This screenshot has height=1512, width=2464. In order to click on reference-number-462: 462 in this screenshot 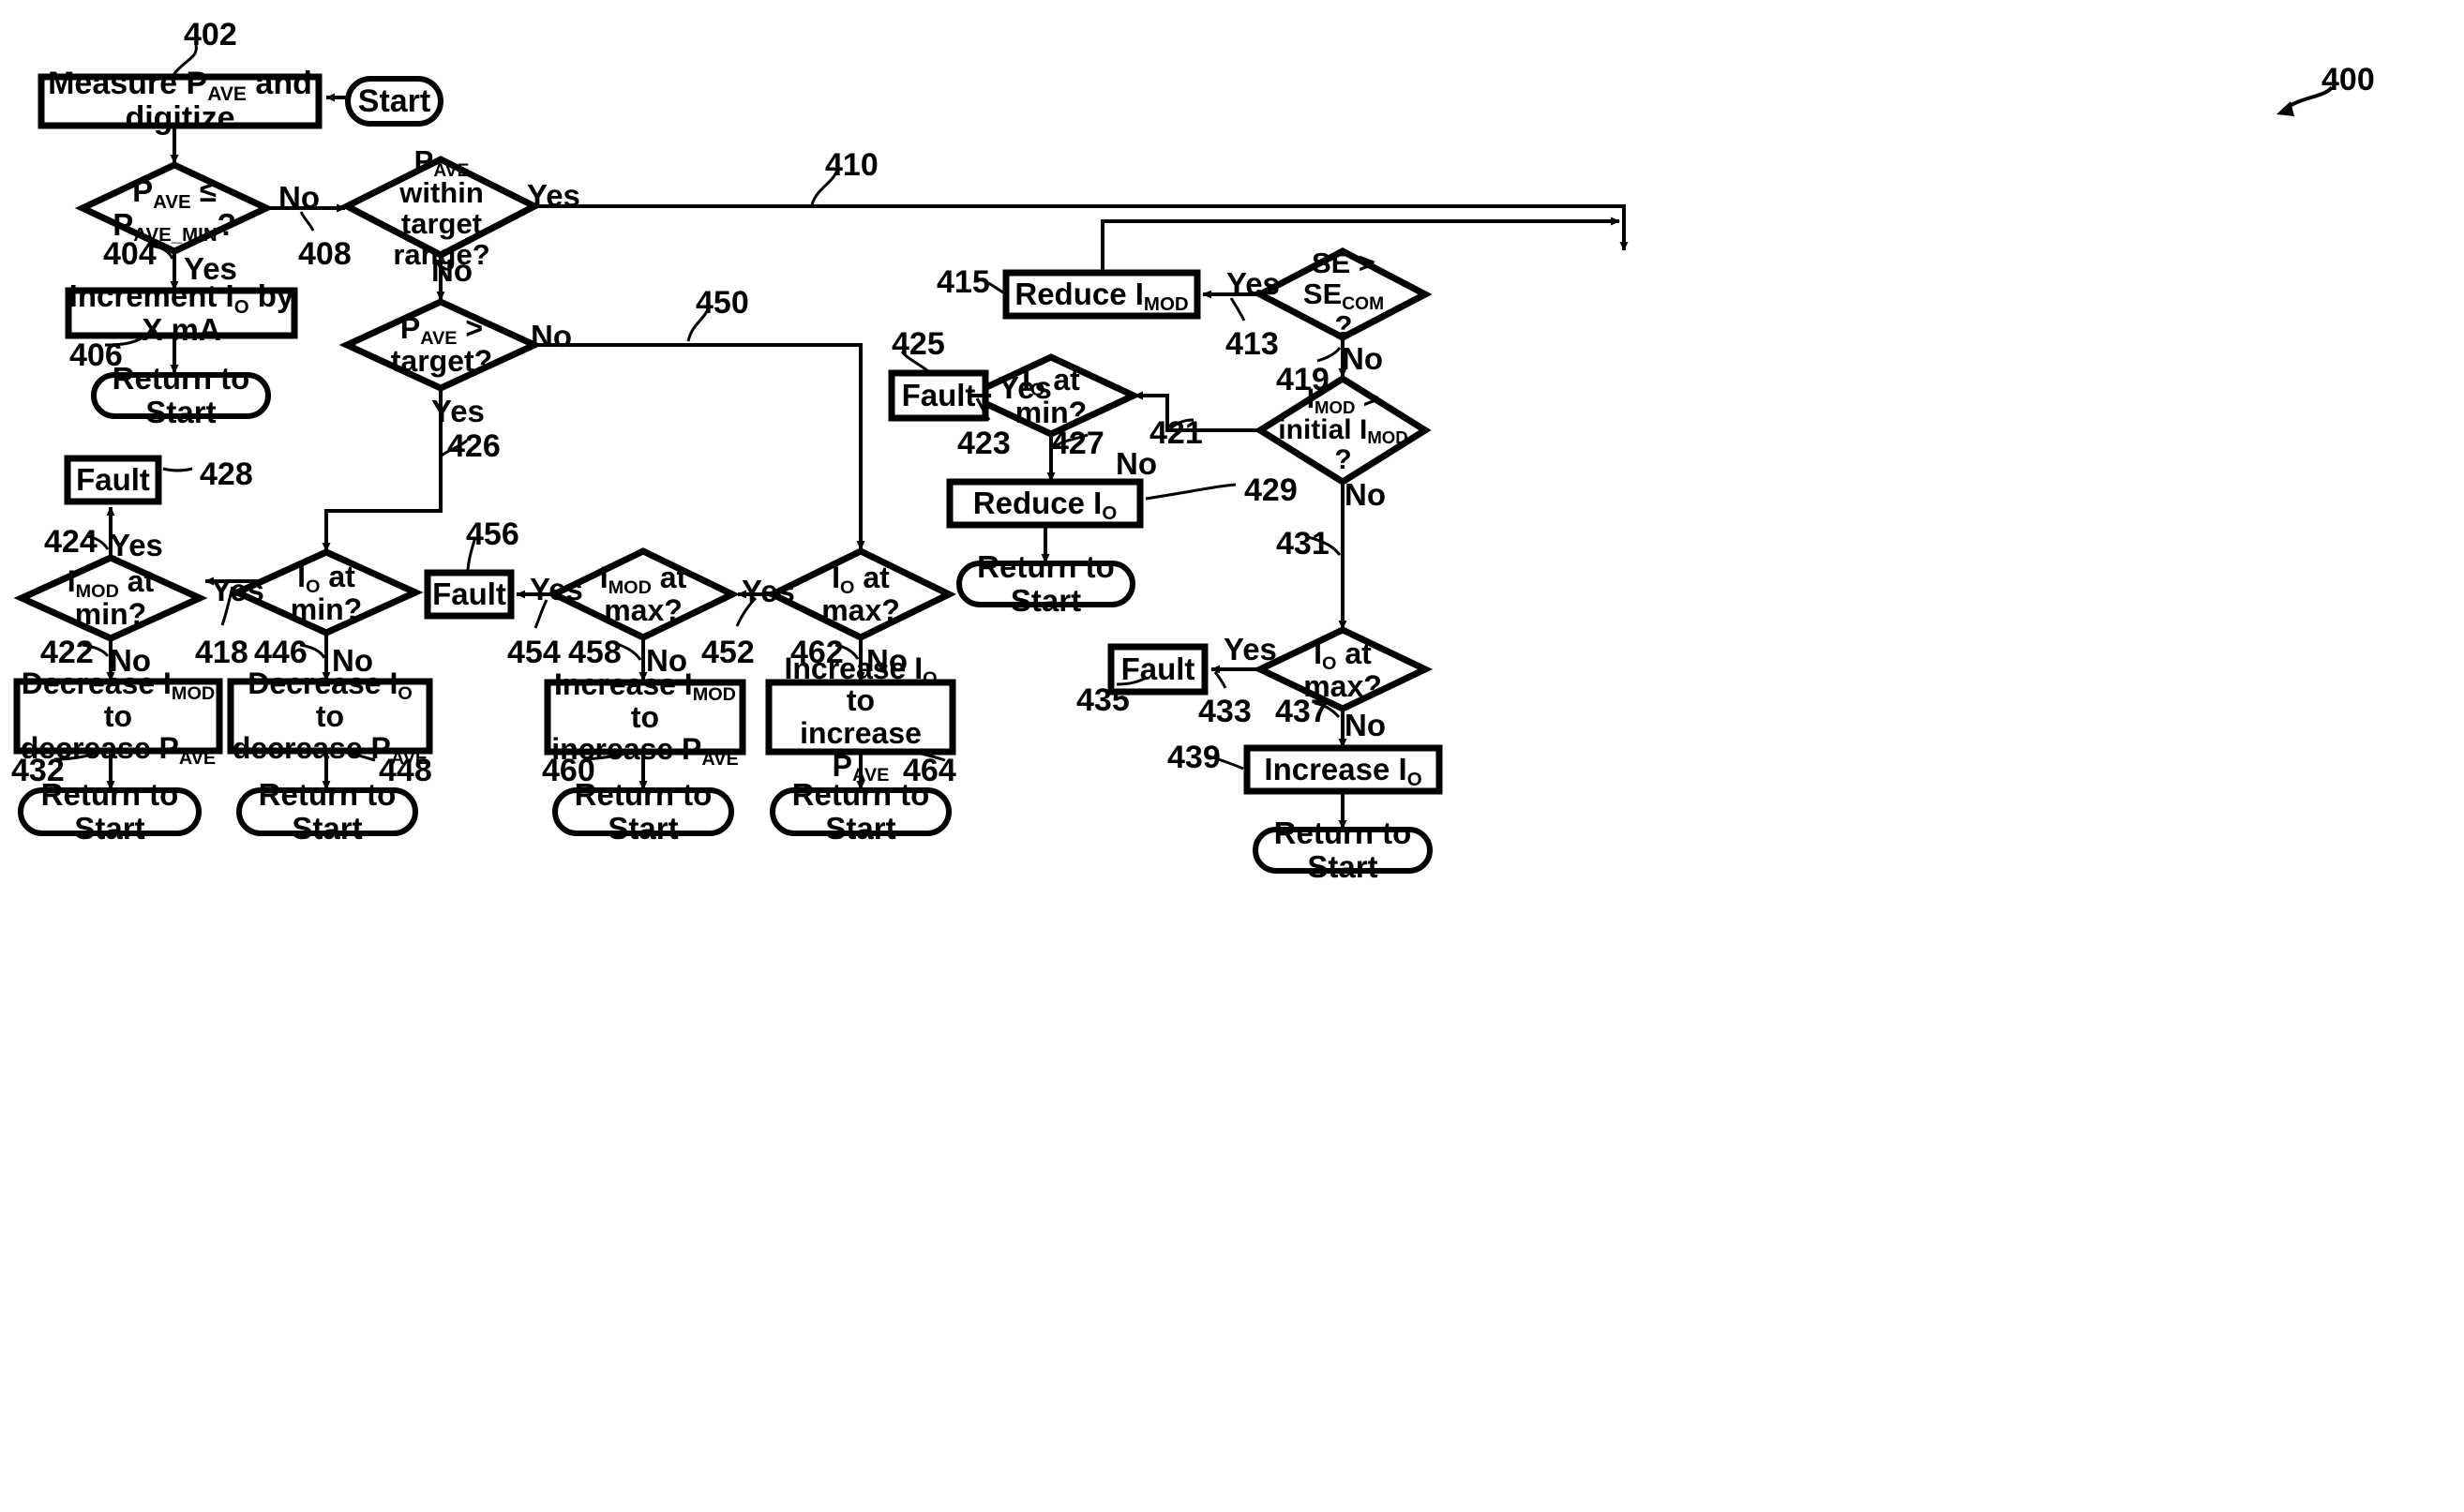, I will do `click(817, 652)`.